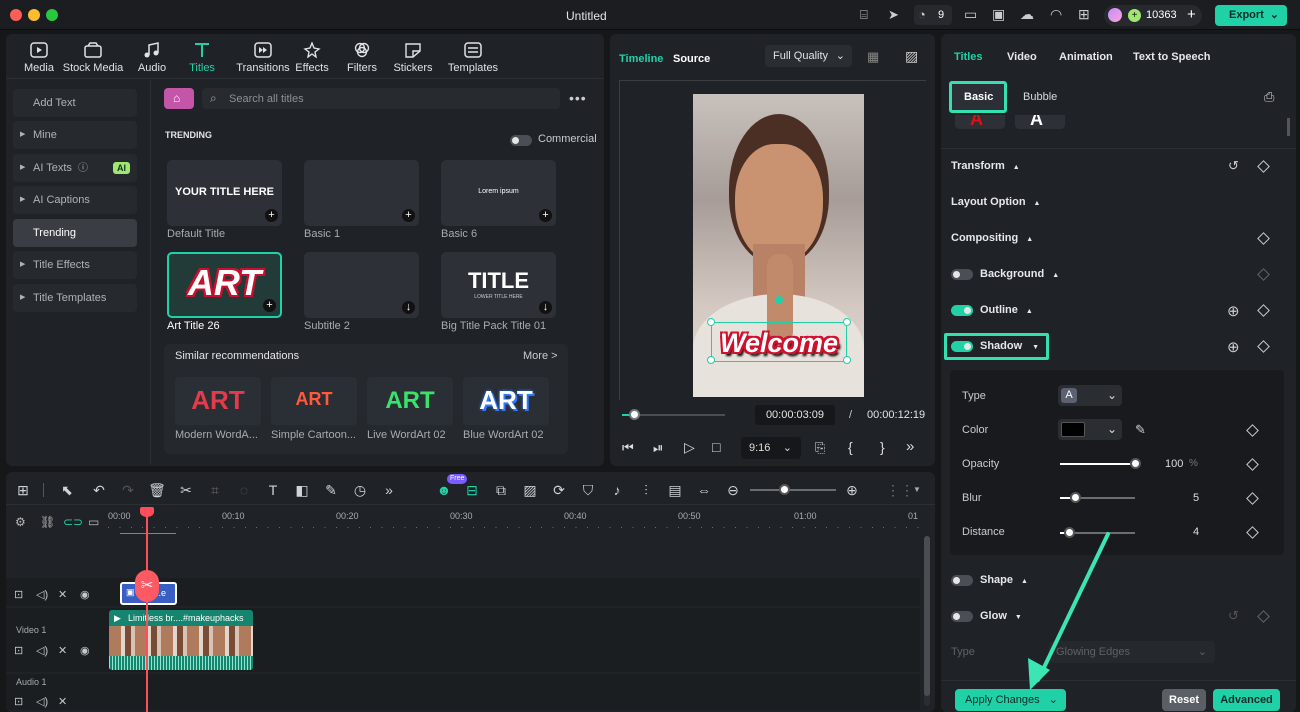 The height and width of the screenshot is (712, 1300). I want to click on select-icon: ⬉, so click(67, 490).